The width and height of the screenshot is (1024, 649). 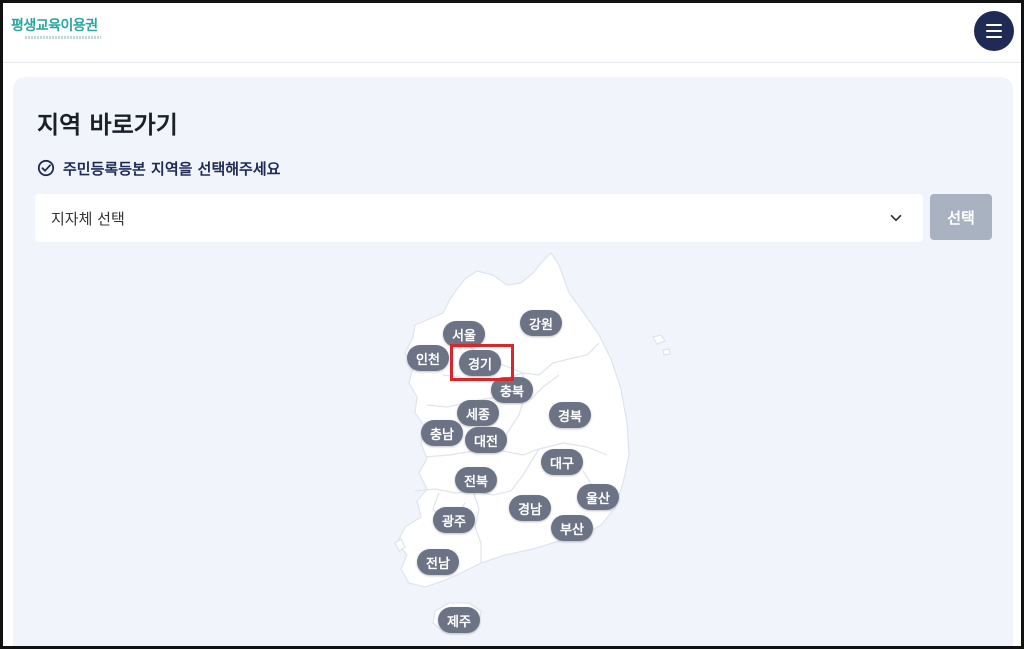 I want to click on subtitle-row: 주민등록등본 지역을 선택해주세요, so click(x=158, y=168).